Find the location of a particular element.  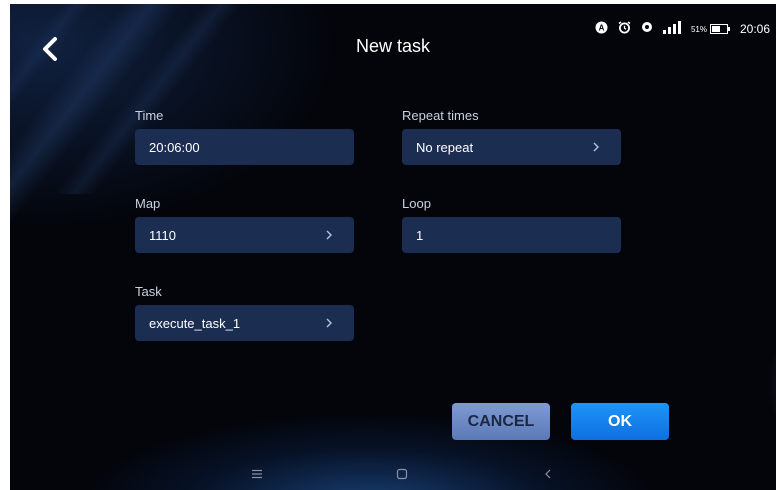

status-bar: A 51% 20:06 is located at coordinates (682, 29).